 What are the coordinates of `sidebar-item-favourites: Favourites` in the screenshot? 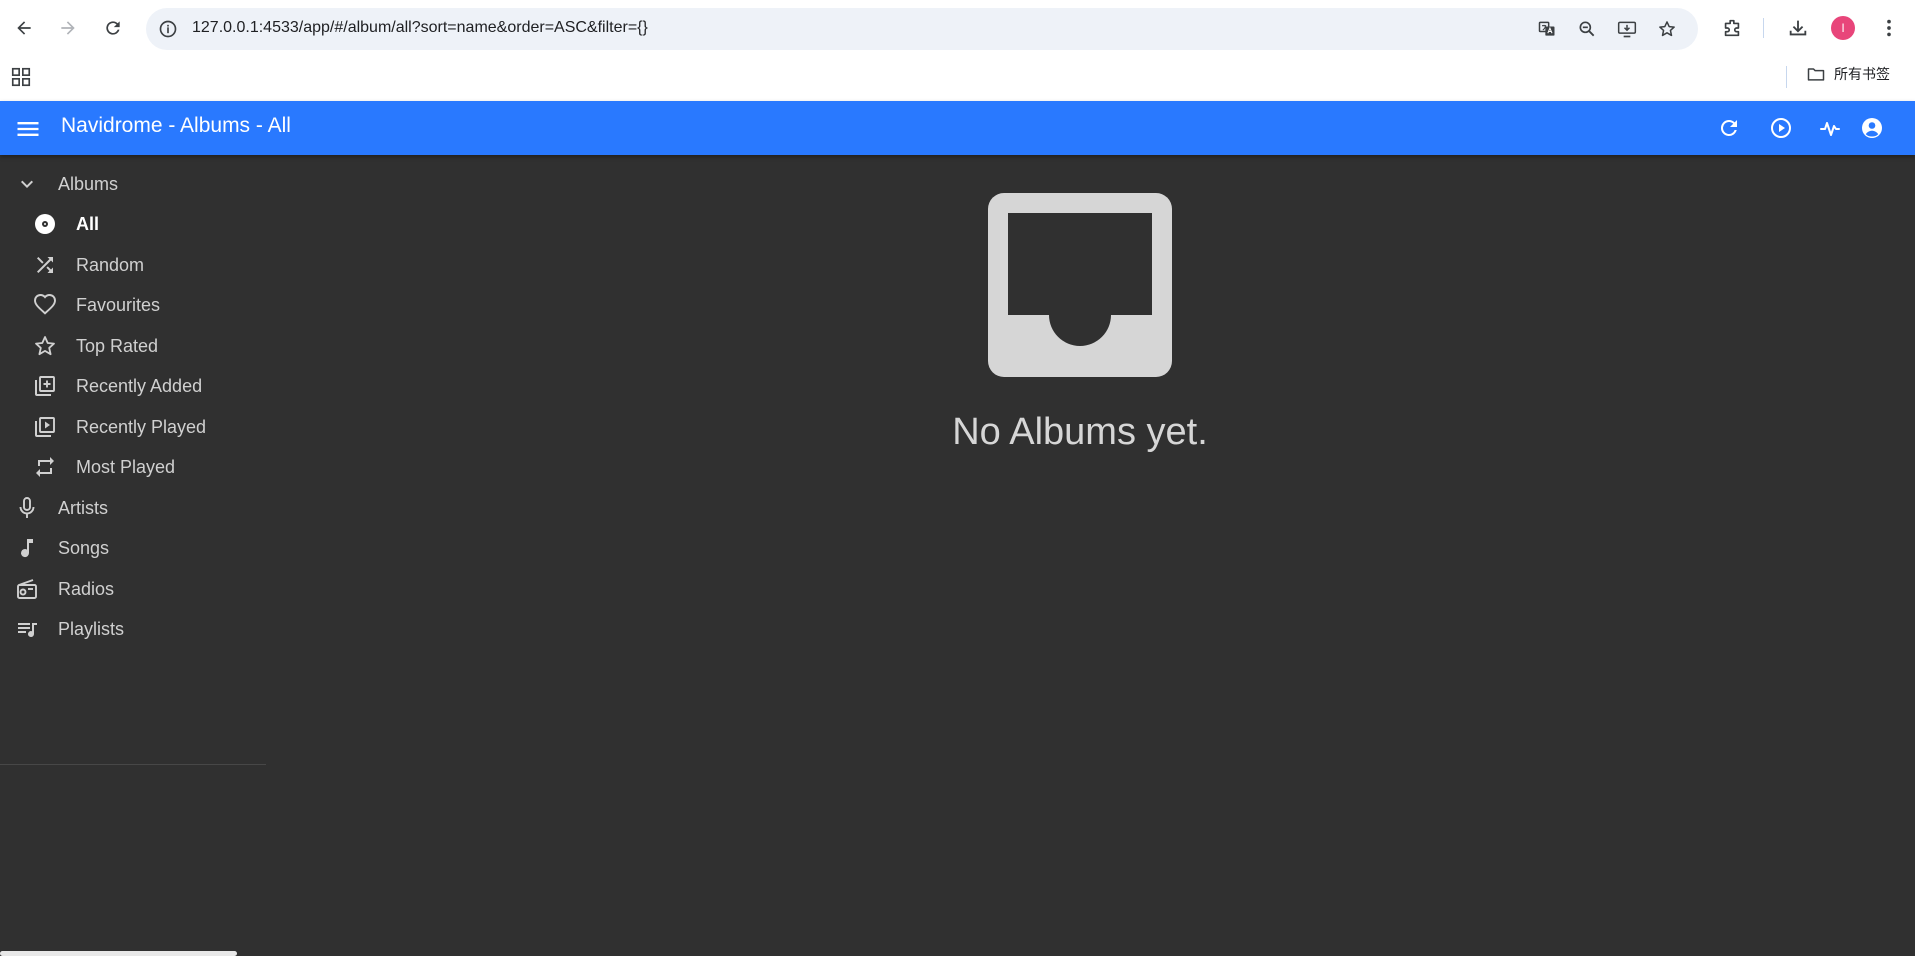 It's located at (133, 305).